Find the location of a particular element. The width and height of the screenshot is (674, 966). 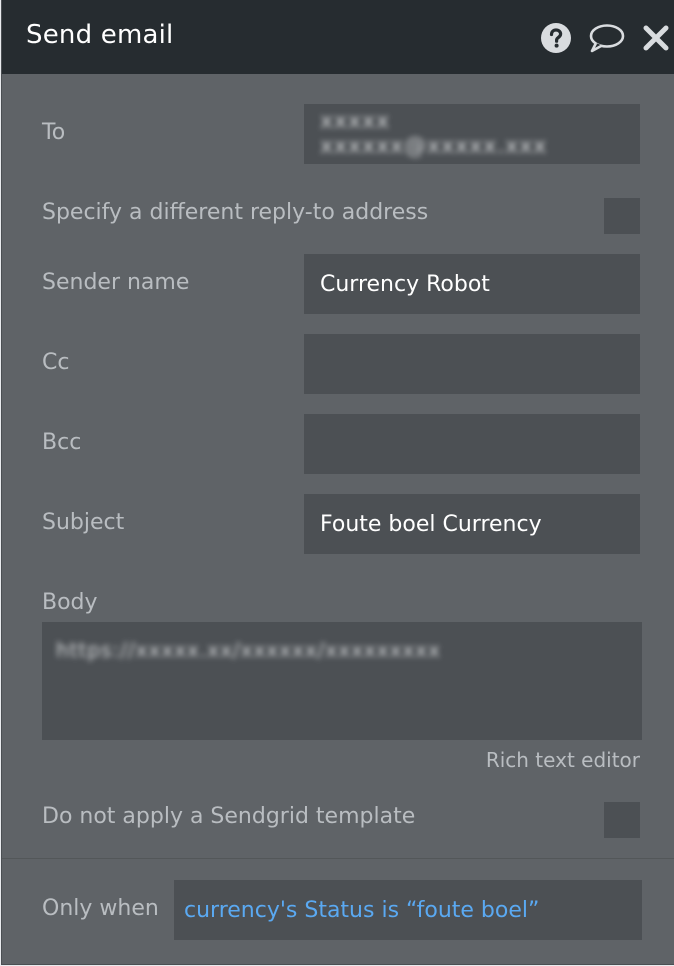

bcc-label: Bcc is located at coordinates (62, 442).